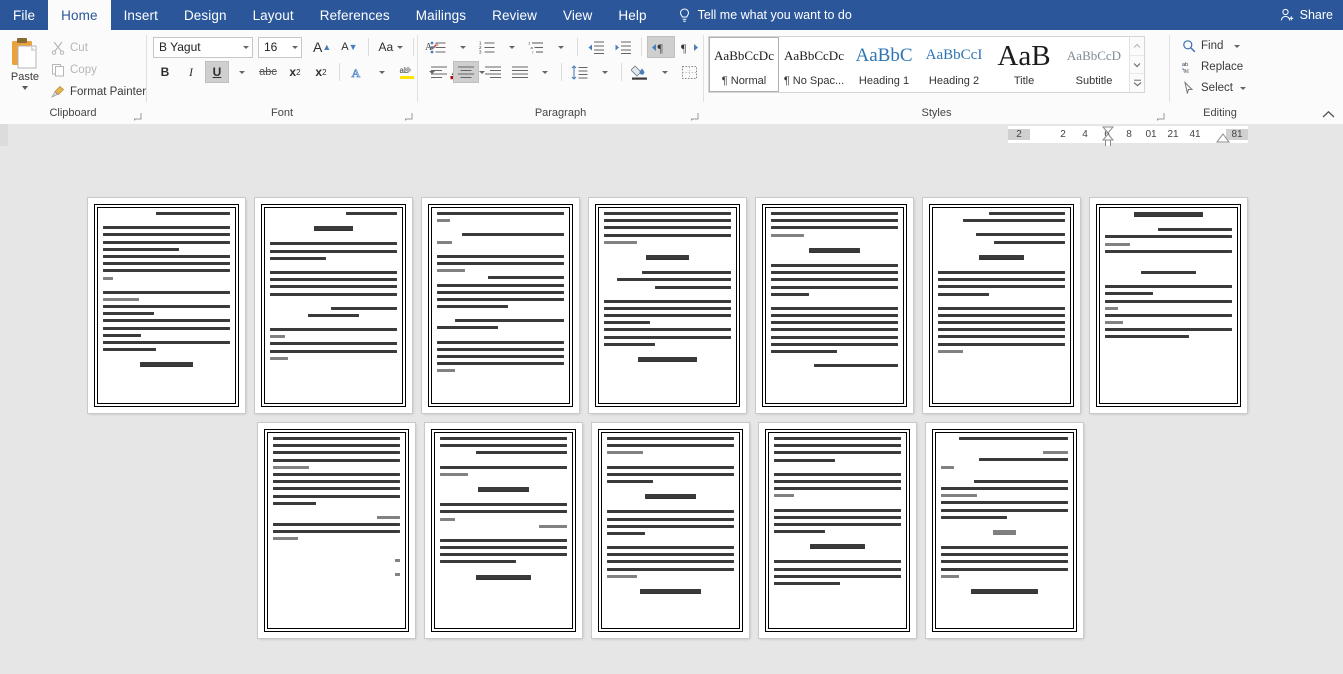 This screenshot has width=1343, height=674. I want to click on text-effects-options-button, so click(382, 72).